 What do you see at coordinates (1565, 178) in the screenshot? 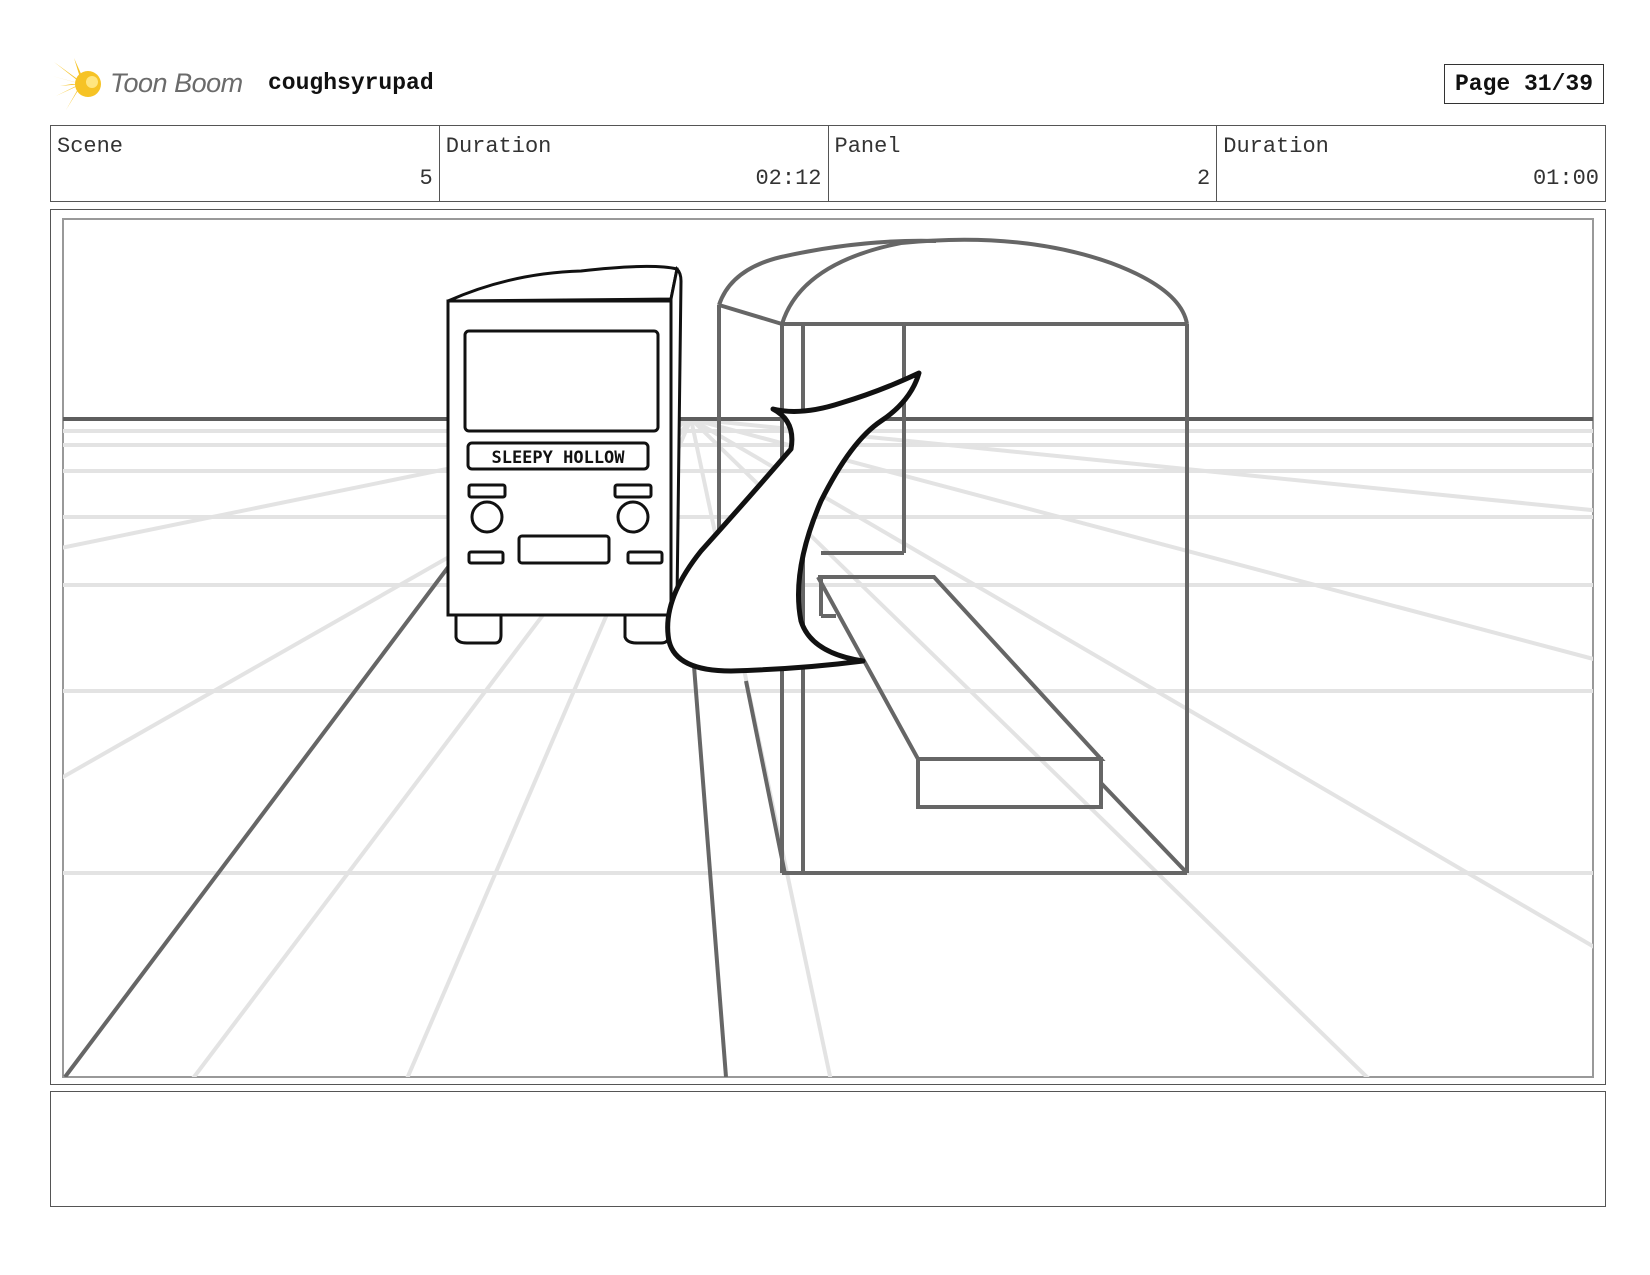
I see `panel-duration-value: 01:00` at bounding box center [1565, 178].